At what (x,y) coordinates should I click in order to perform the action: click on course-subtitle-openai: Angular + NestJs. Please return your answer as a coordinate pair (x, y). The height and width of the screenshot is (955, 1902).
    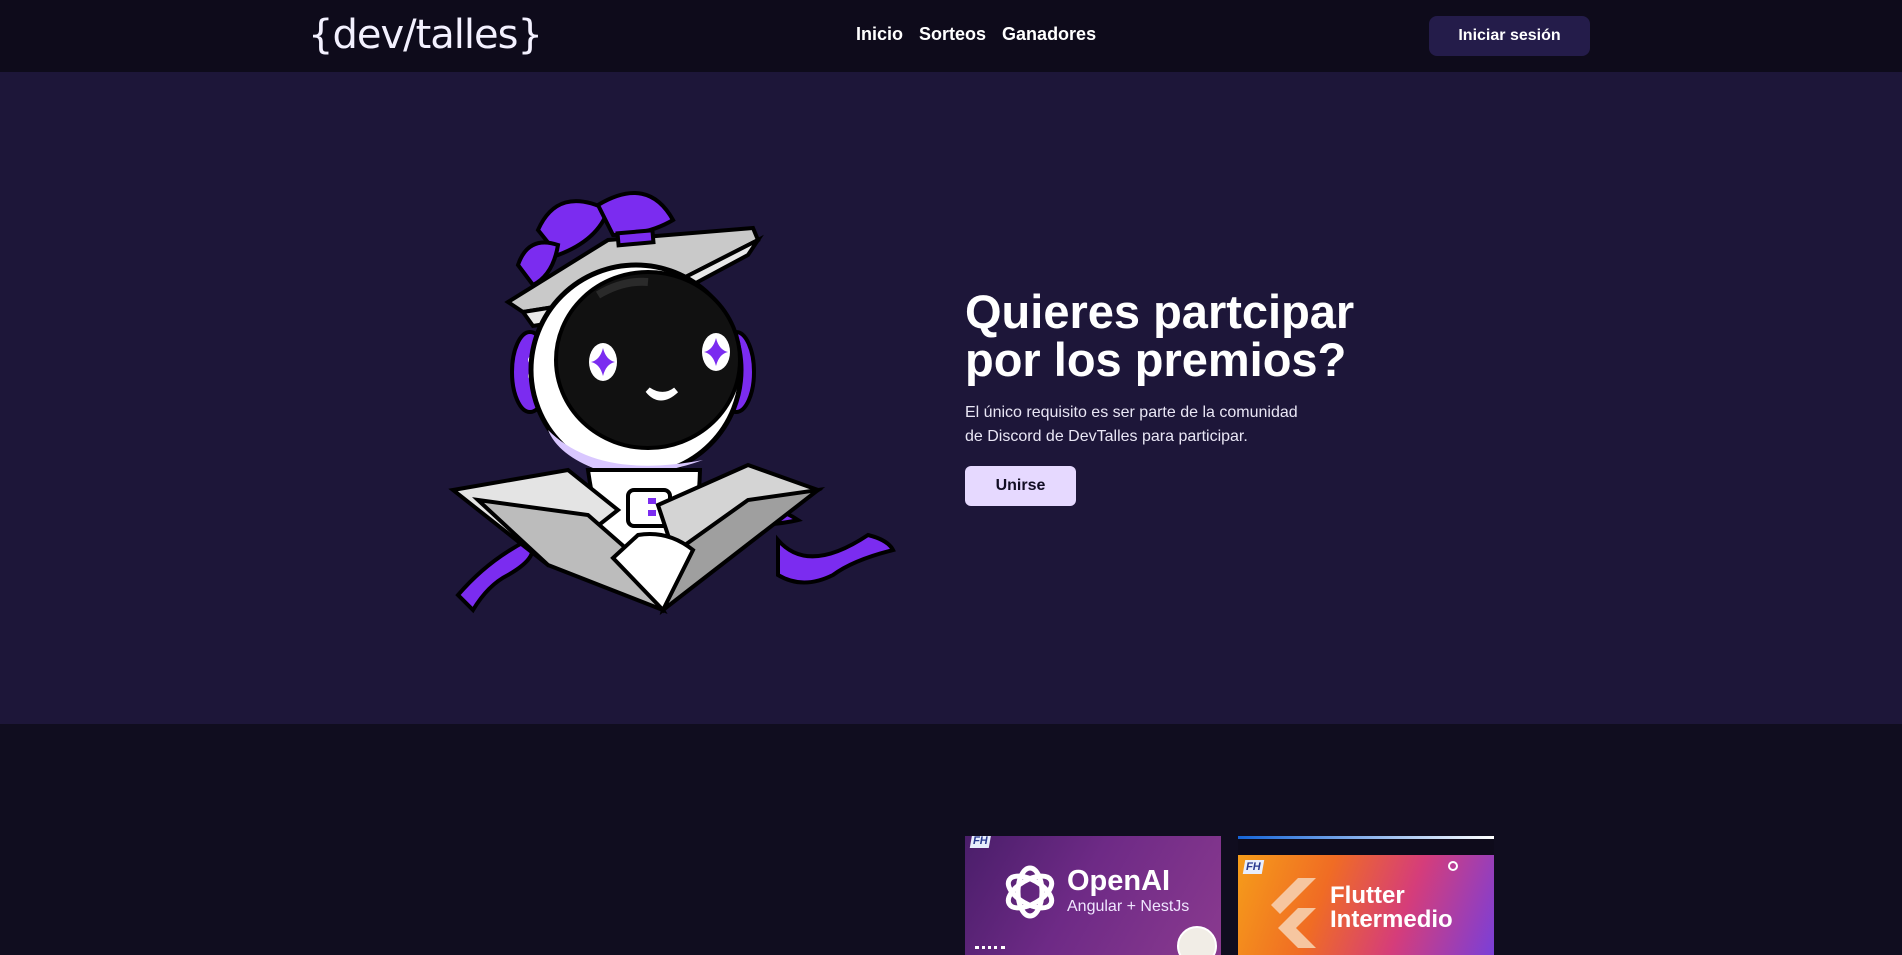
    Looking at the image, I should click on (1128, 906).